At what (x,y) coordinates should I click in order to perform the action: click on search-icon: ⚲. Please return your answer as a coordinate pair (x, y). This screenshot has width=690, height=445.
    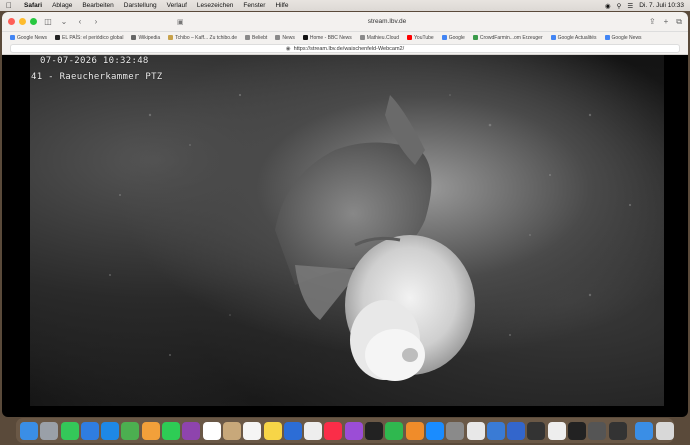
    Looking at the image, I should click on (619, 6).